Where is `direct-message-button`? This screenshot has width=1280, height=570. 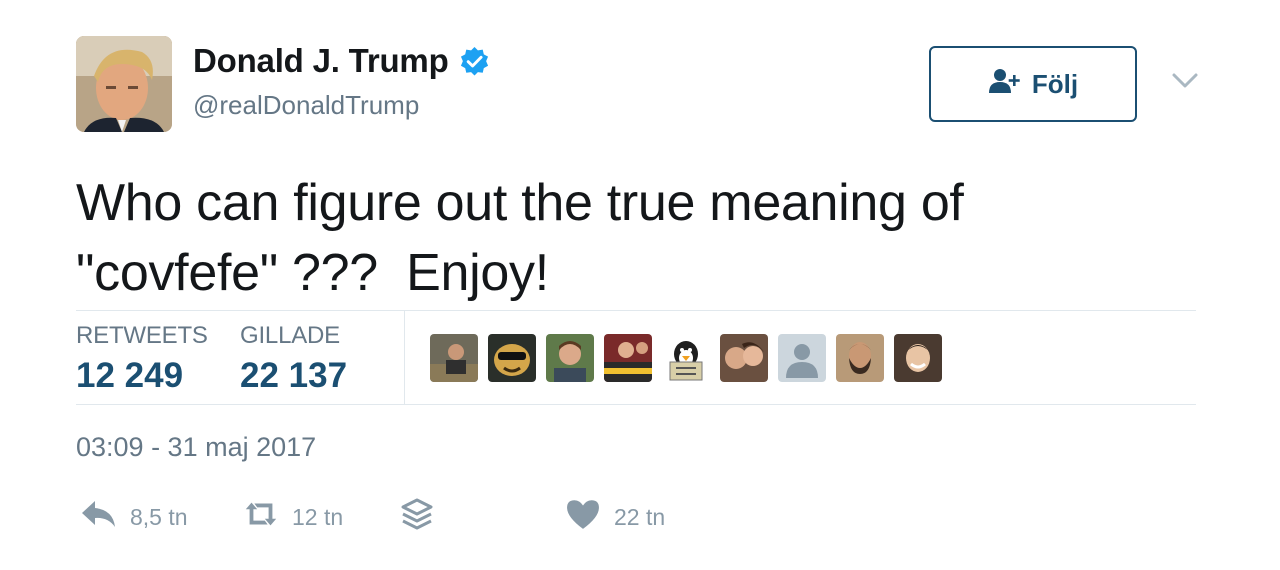 direct-message-button is located at coordinates (417, 517).